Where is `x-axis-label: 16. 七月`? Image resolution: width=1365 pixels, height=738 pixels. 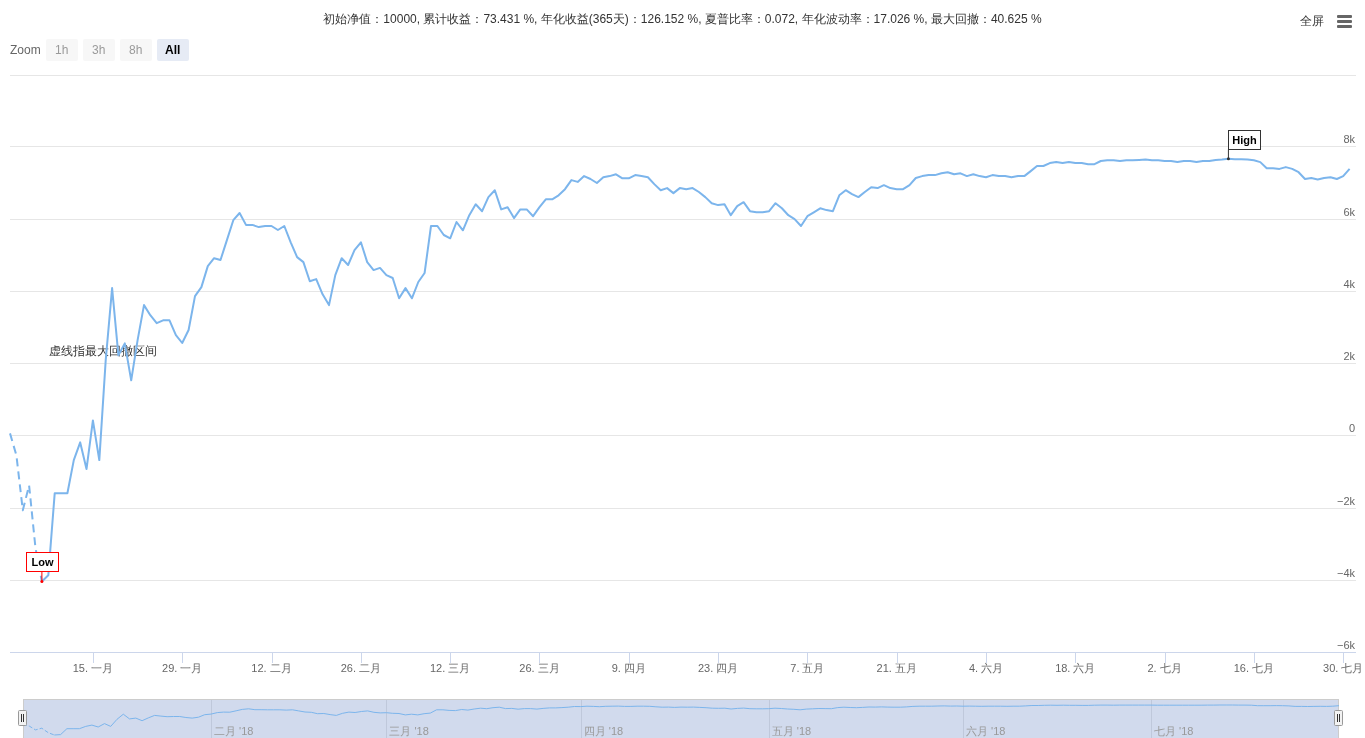
x-axis-label: 16. 七月 is located at coordinates (1254, 668).